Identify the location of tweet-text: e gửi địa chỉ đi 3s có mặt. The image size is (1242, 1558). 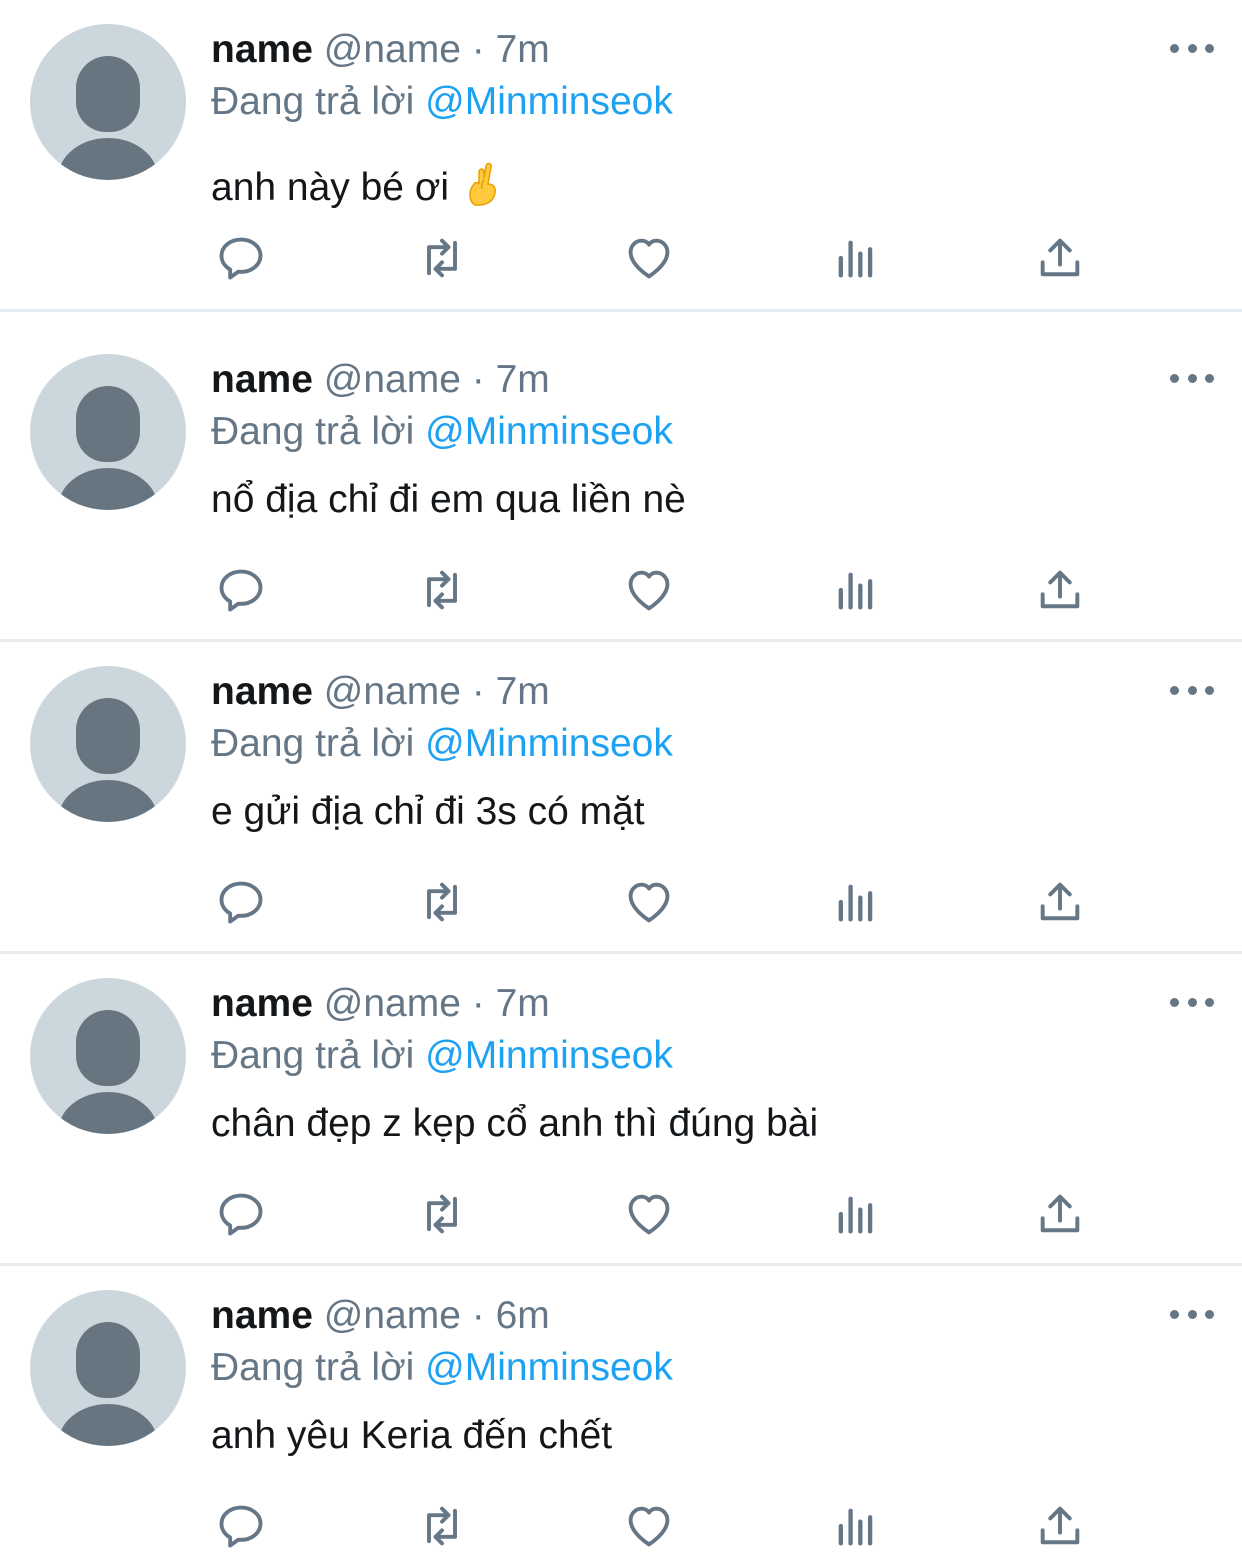
(428, 811).